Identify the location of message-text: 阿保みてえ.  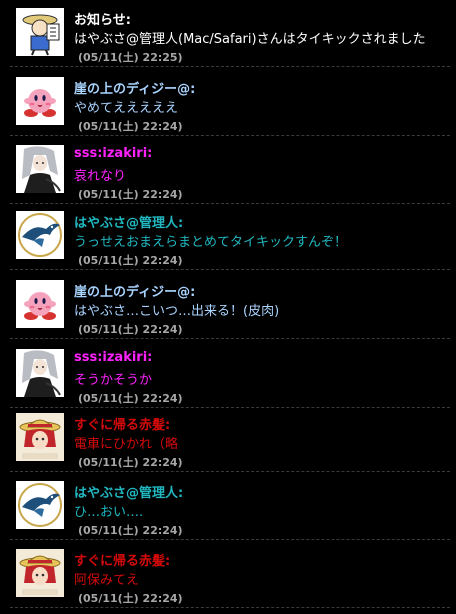
(107, 580).